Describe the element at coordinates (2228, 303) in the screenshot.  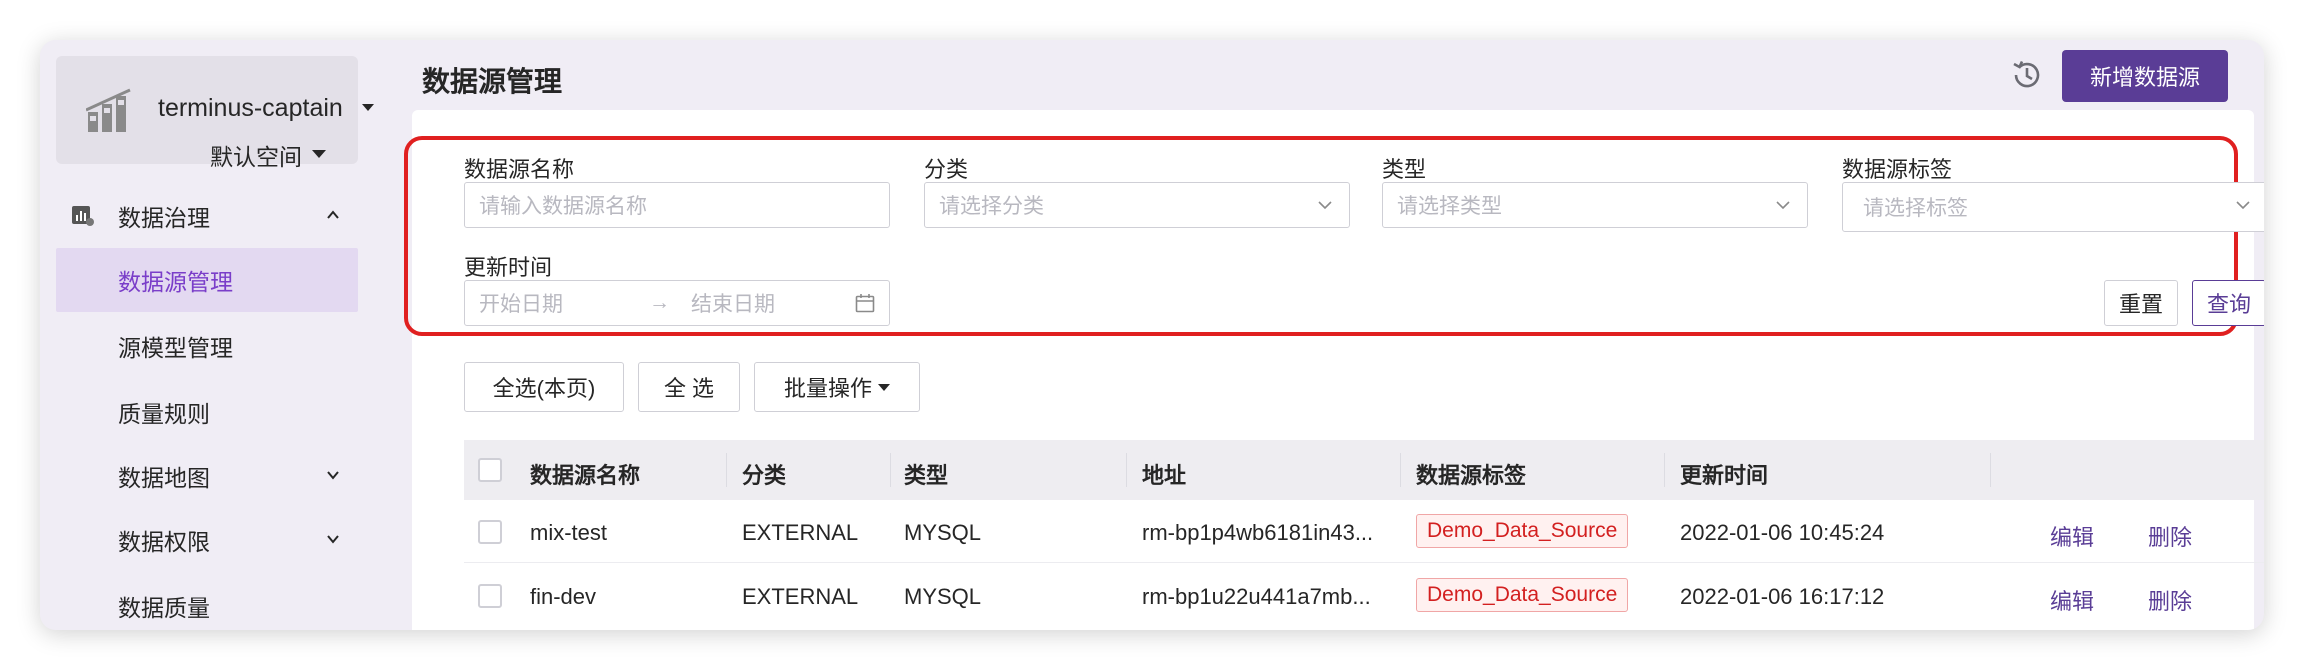
I see `query-button: 查询` at that location.